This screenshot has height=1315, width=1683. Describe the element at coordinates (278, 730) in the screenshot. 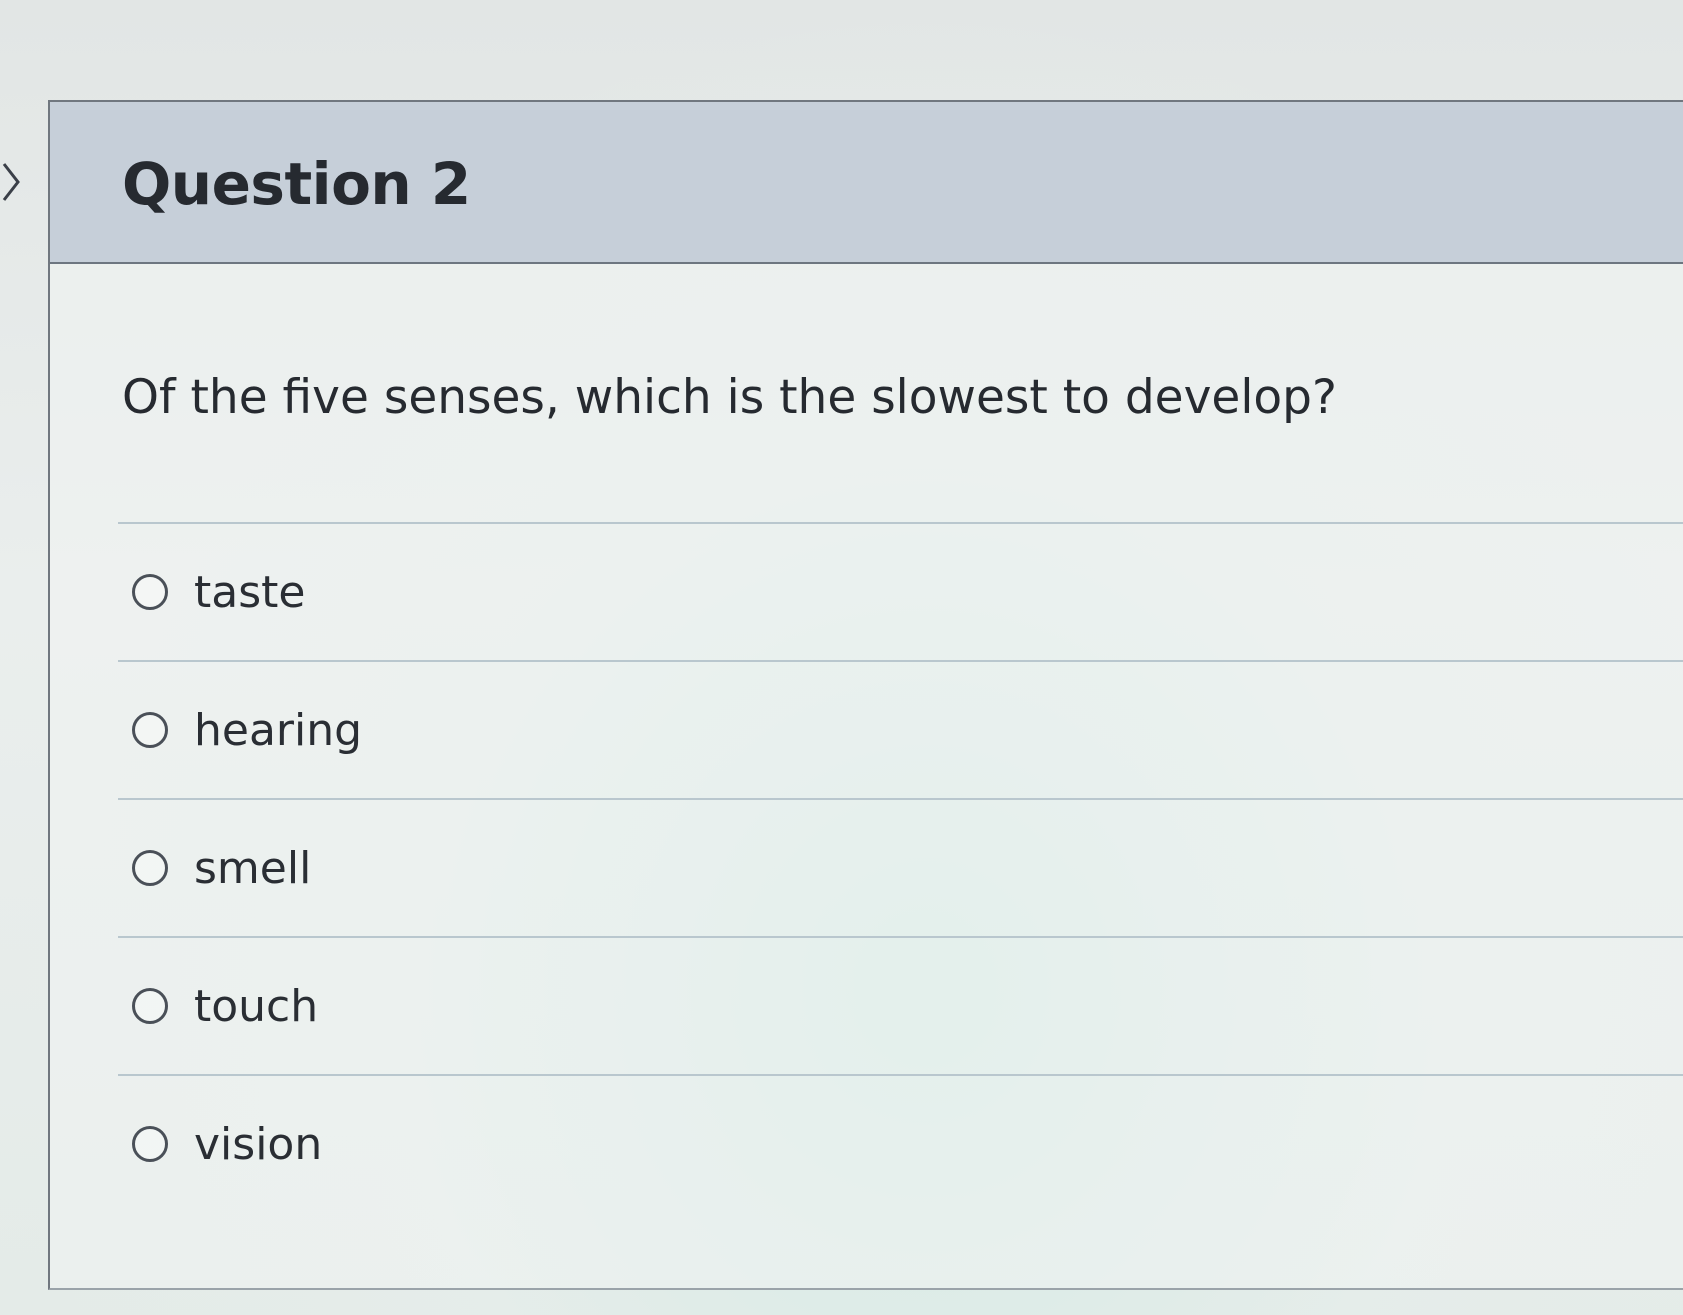

I see `answer-label: hearing` at that location.